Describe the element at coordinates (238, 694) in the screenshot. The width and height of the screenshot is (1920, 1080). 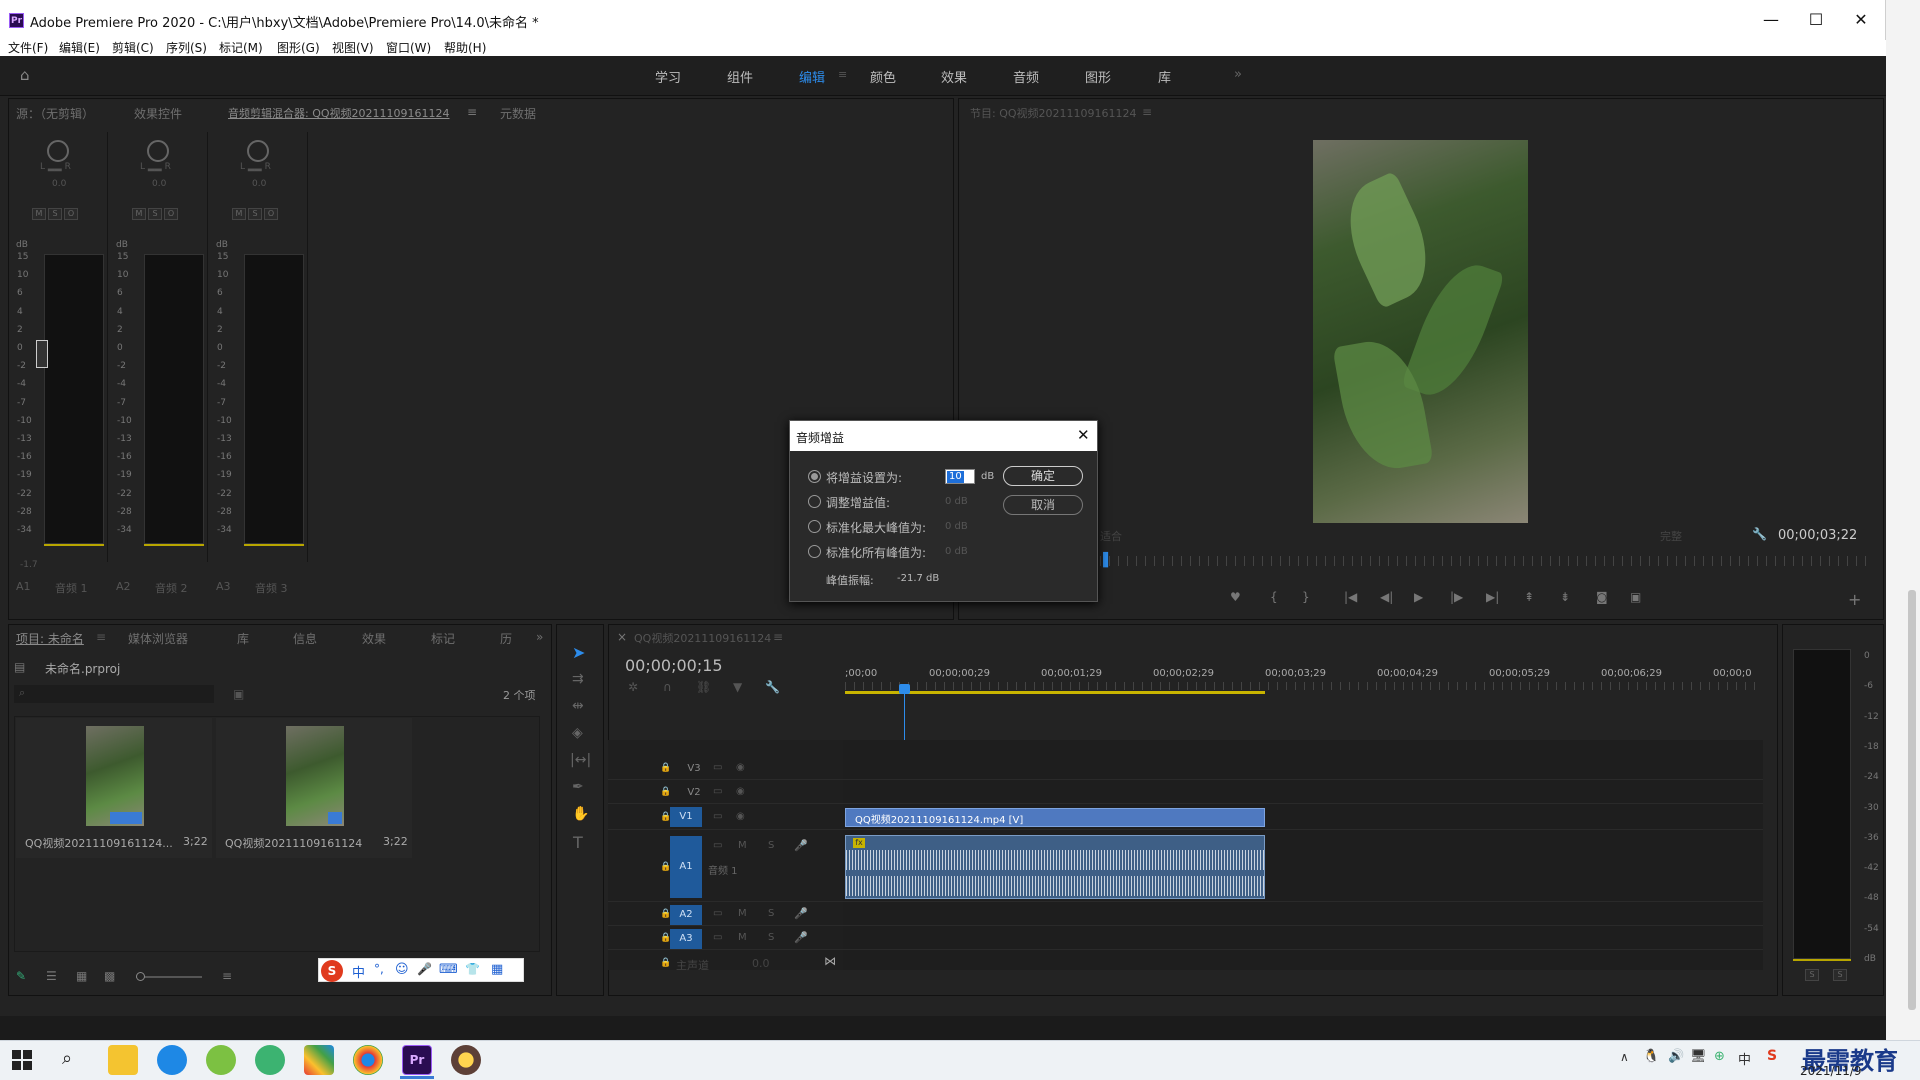
I see `new-bin-icon: ▣` at that location.